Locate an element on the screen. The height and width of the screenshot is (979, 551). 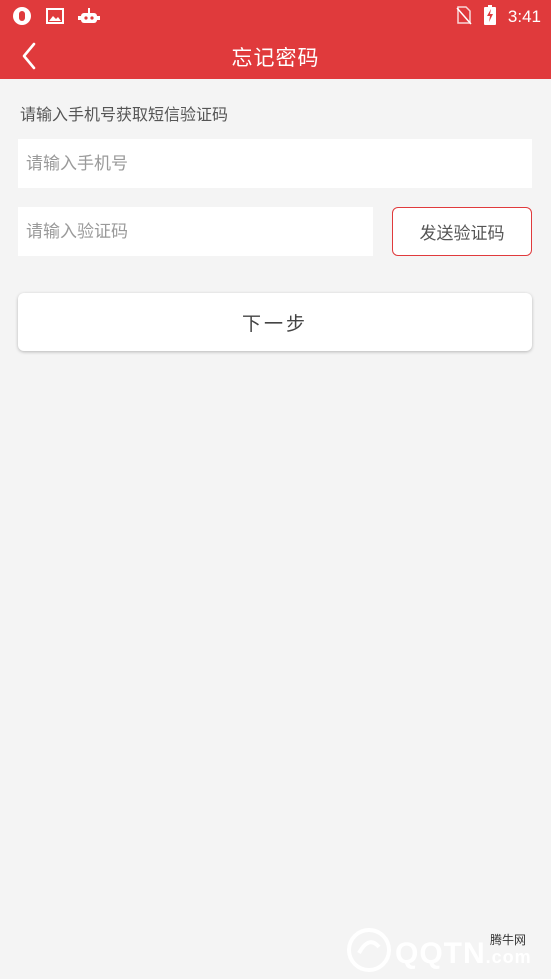
battery-charging-icon is located at coordinates (489, 17).